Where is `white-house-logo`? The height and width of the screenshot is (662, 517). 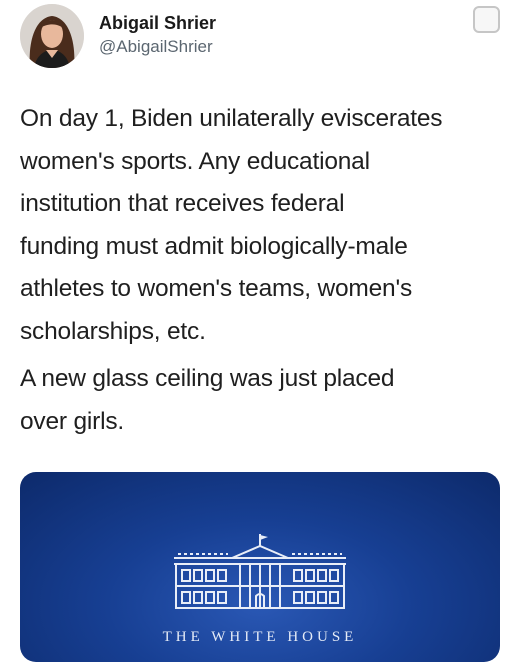
white-house-logo is located at coordinates (260, 571).